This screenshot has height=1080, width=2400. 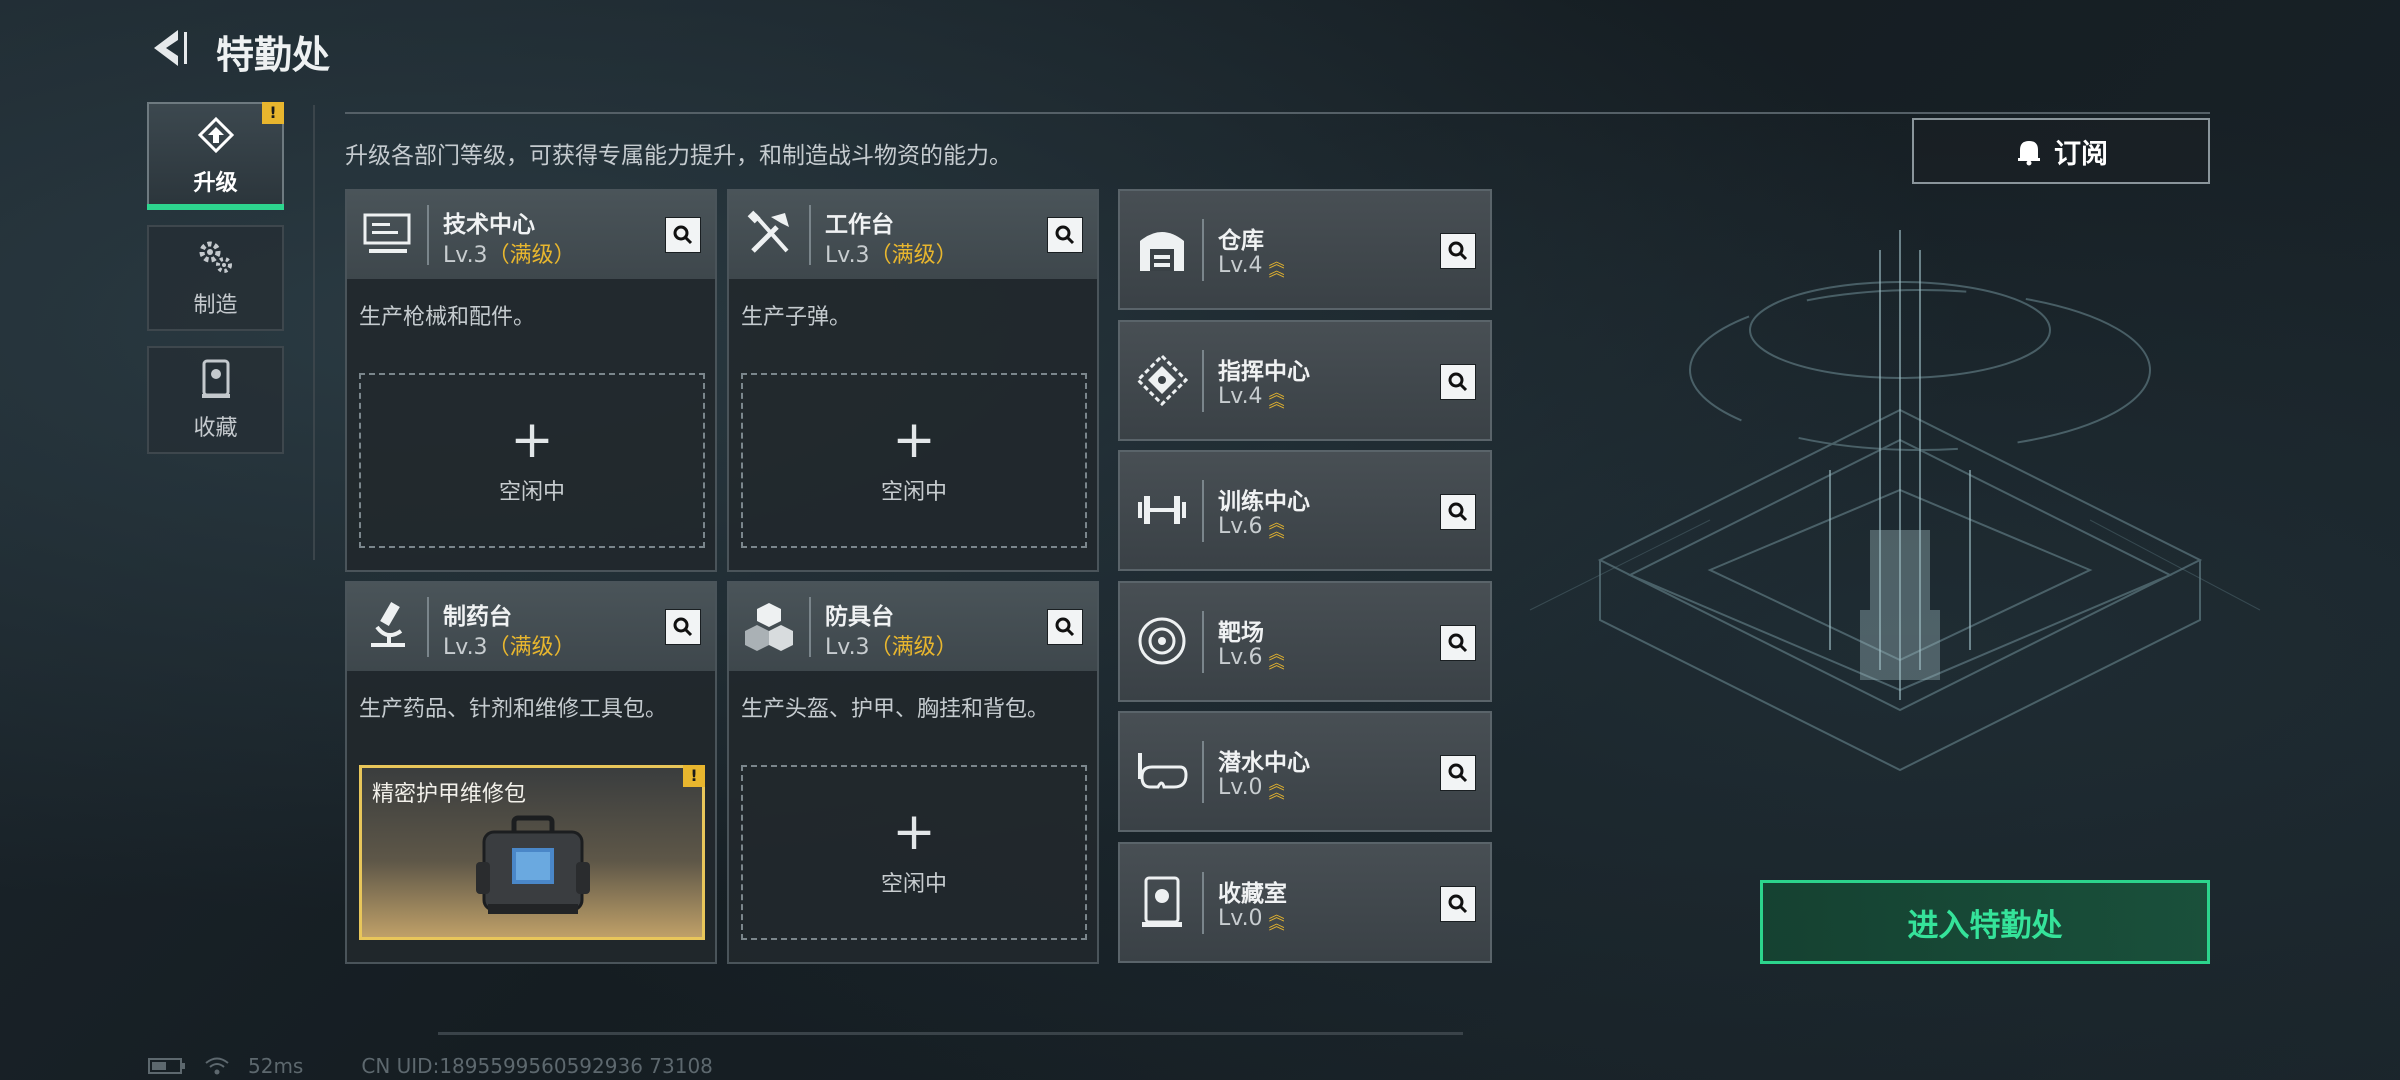 What do you see at coordinates (1305, 902) in the screenshot?
I see `department-collection-room: 收藏室 Lv.0 ︽ ︽` at bounding box center [1305, 902].